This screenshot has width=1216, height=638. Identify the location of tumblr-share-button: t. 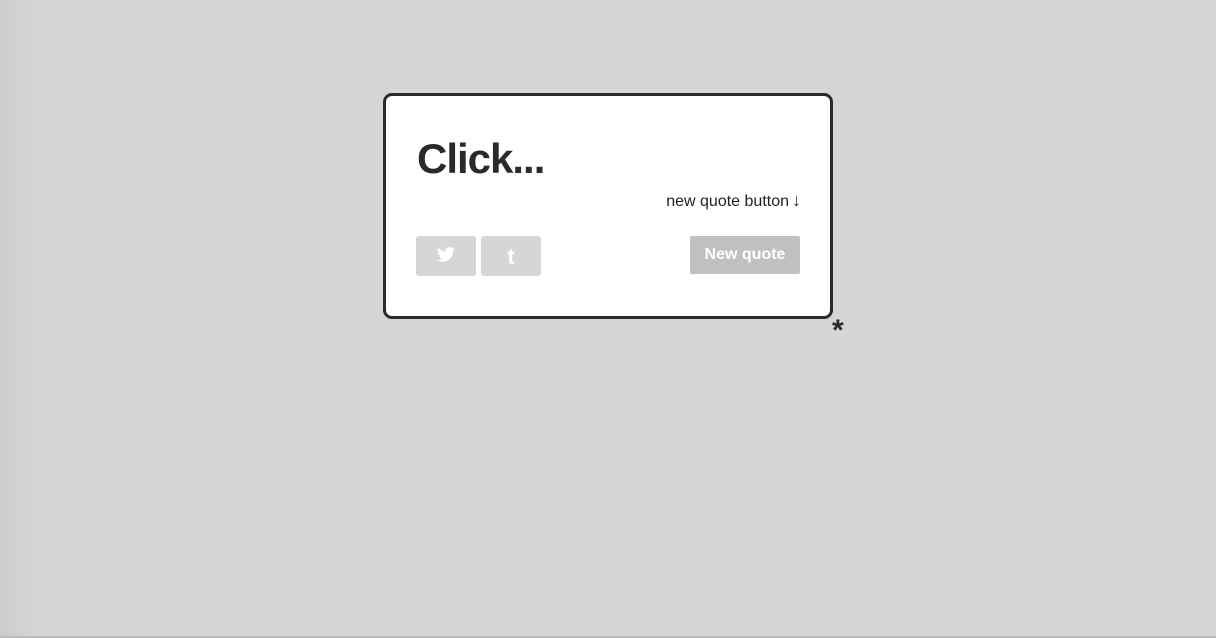
(511, 256).